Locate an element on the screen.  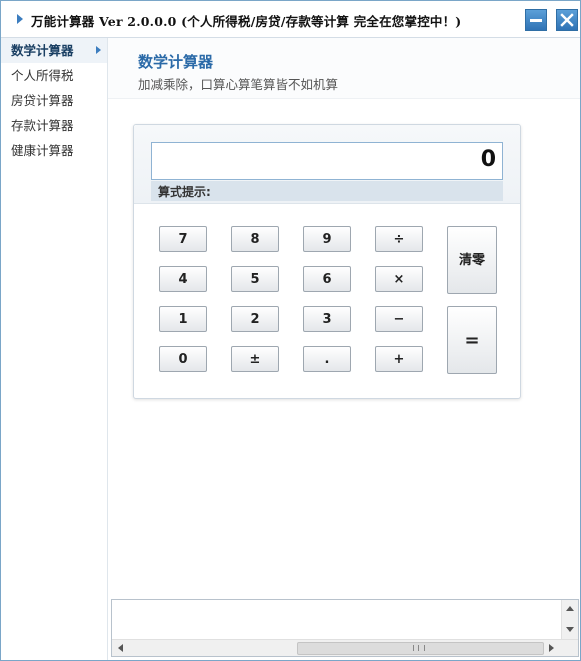
clear-button: 清零 is located at coordinates (472, 260).